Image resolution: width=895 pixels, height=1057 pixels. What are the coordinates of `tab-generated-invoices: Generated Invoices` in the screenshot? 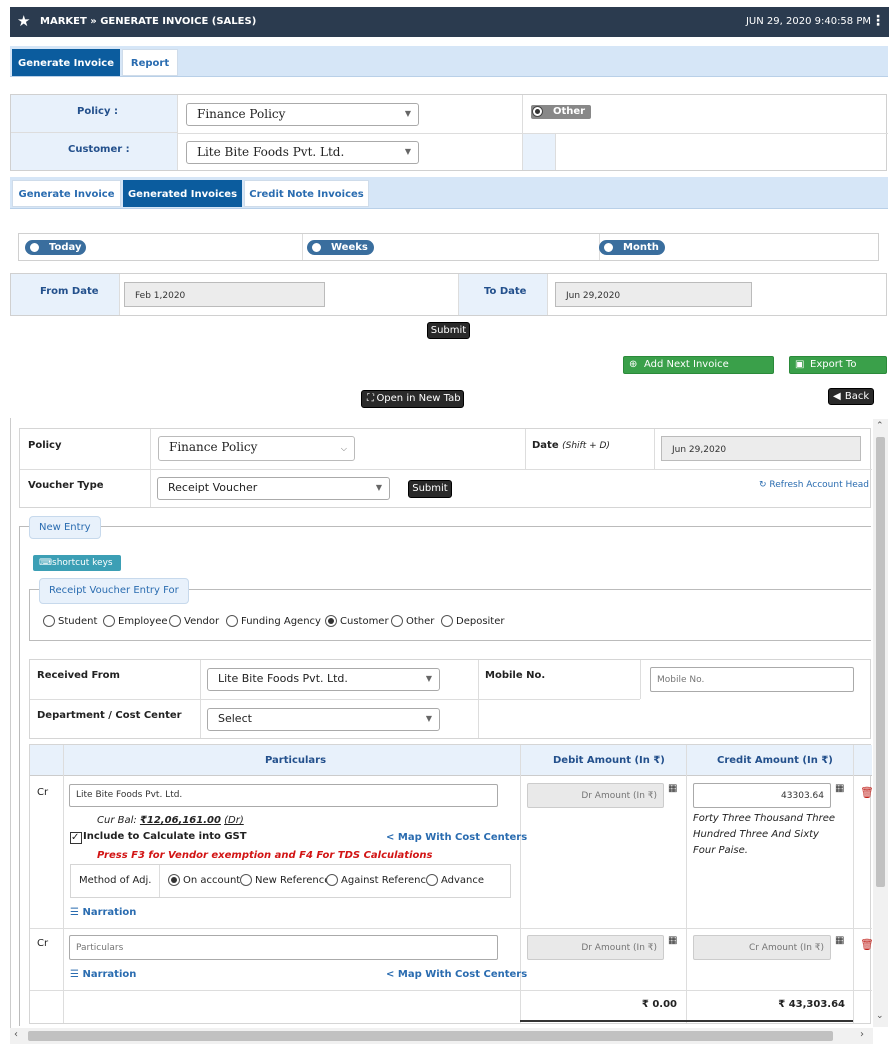 It's located at (182, 193).